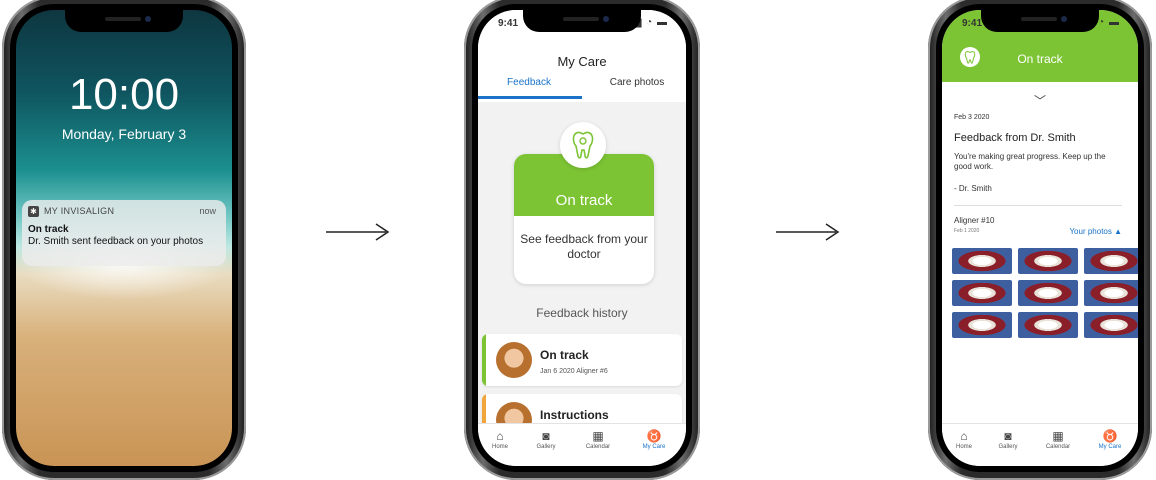  What do you see at coordinates (1040, 100) in the screenshot?
I see `chevron-down-icon: ﹀` at bounding box center [1040, 100].